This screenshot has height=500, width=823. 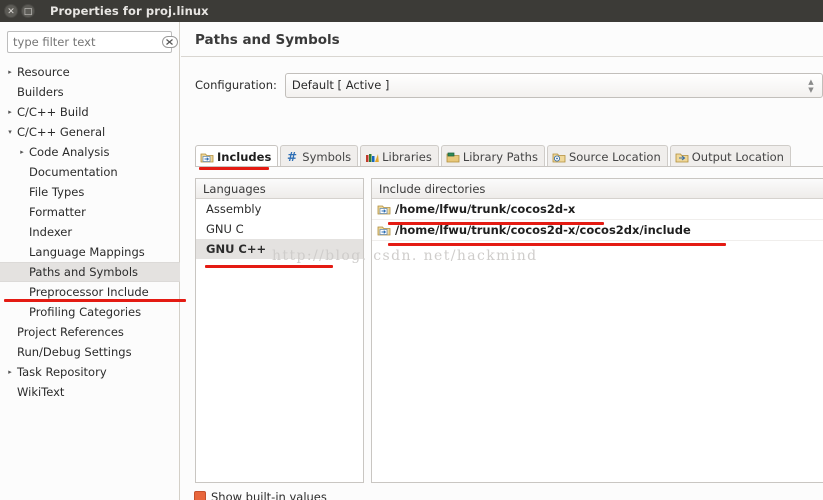 I want to click on sidebar-item-run-debug-settings: Run/Debug Settings, so click(x=90, y=352).